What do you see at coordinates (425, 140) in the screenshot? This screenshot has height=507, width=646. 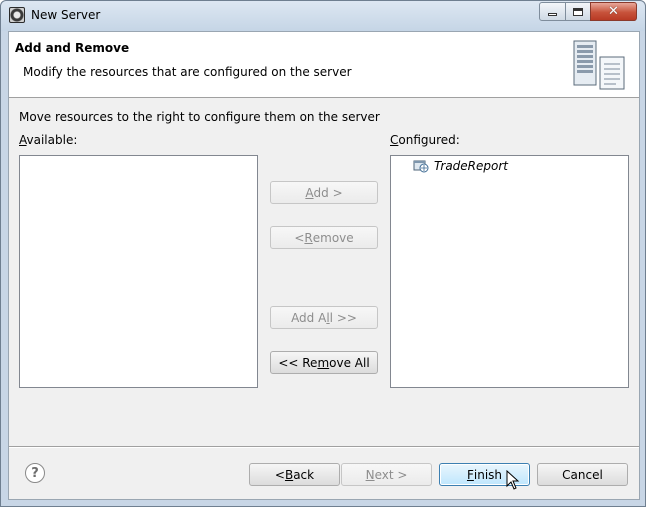 I see `configured-label: Configured:` at bounding box center [425, 140].